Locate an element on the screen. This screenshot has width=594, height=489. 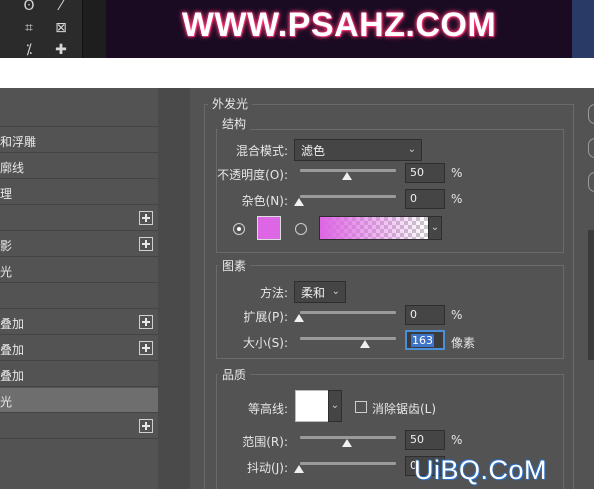
noise-label: 杂色(N): is located at coordinates (264, 201).